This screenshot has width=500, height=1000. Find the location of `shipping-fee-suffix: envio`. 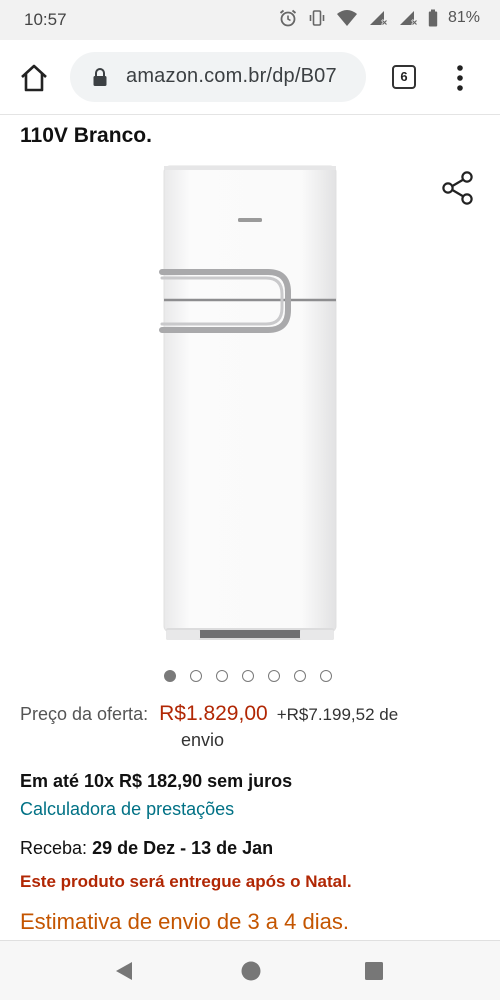

shipping-fee-suffix: envio is located at coordinates (203, 740).